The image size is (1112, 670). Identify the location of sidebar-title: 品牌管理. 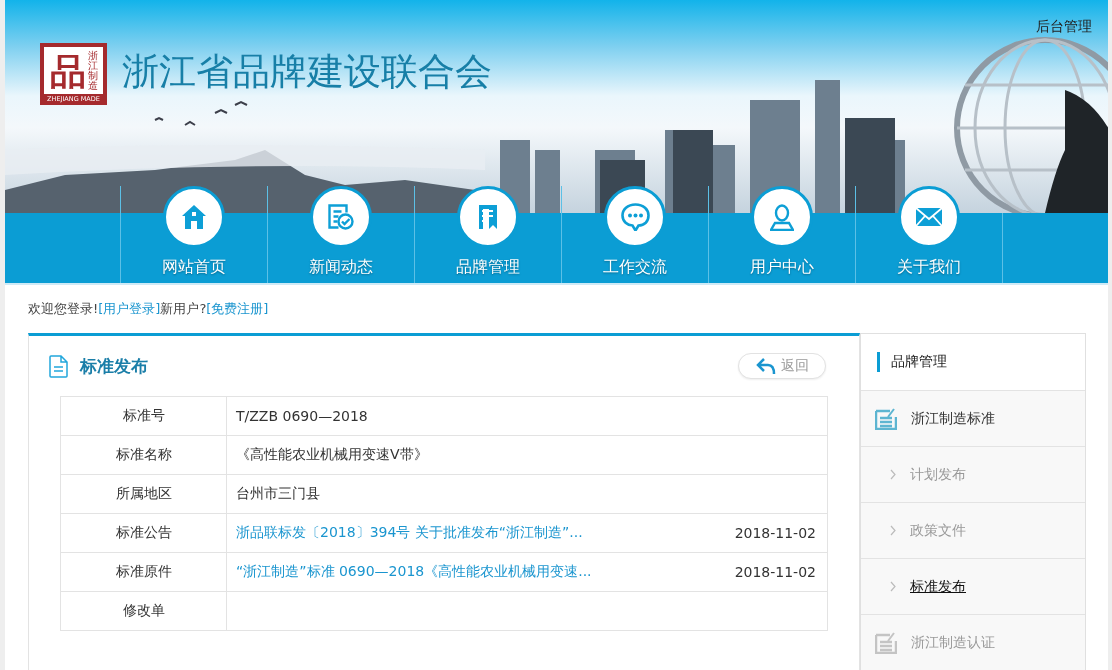
(919, 362).